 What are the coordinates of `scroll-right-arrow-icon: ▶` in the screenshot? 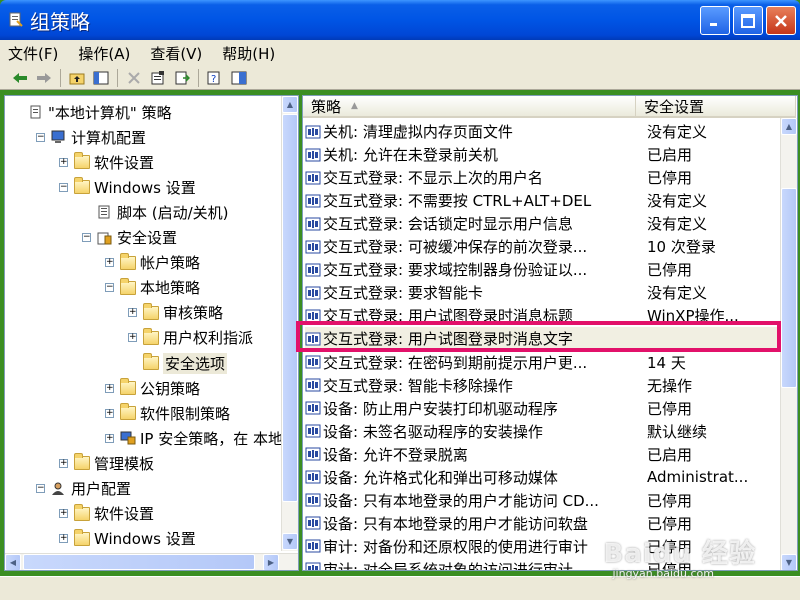 It's located at (271, 562).